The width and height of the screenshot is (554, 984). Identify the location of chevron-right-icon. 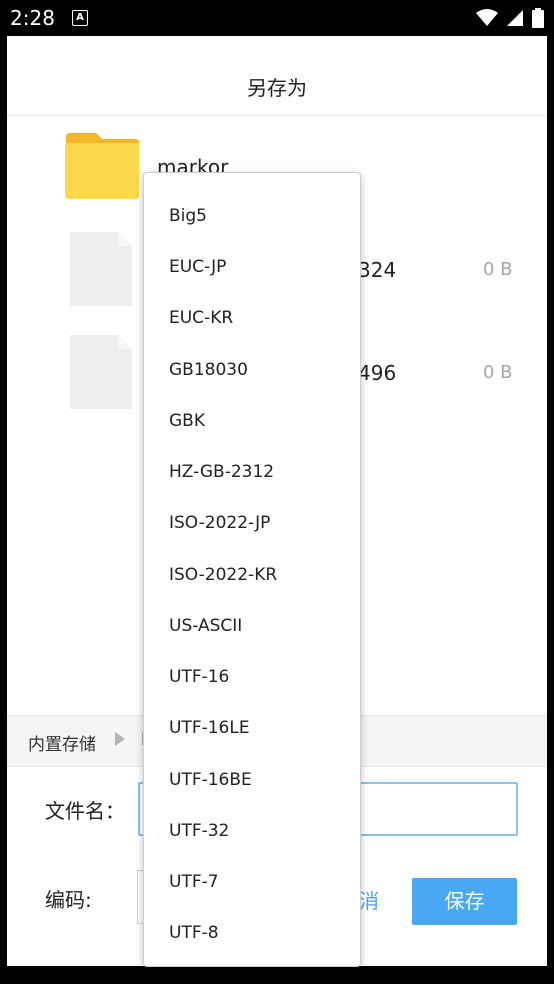
(120, 739).